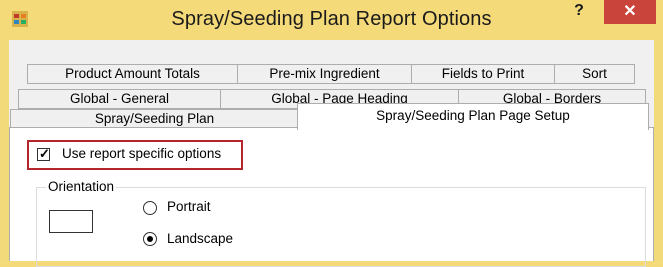 The height and width of the screenshot is (267, 663). I want to click on landscape-label: Landscape, so click(200, 238).